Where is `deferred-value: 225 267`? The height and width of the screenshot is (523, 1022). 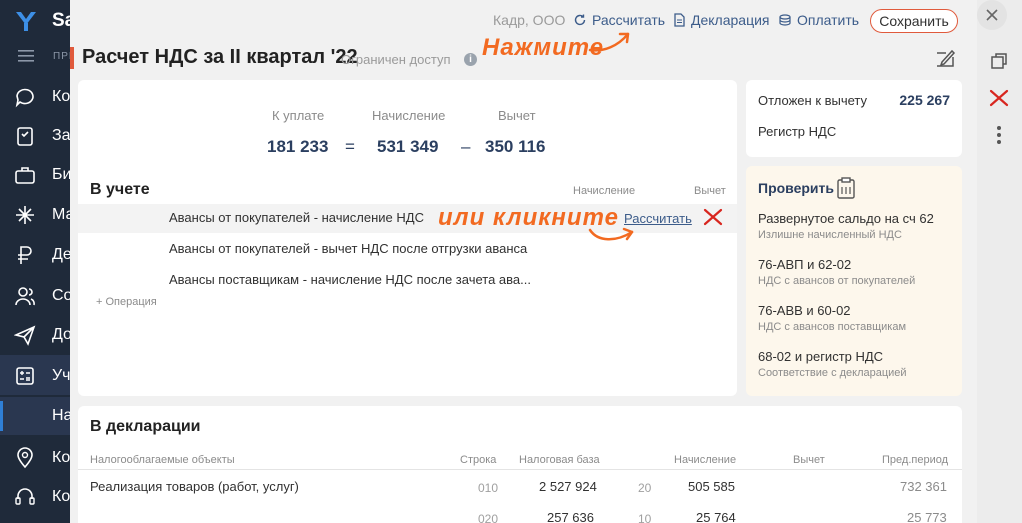
deferred-value: 225 267 is located at coordinates (924, 100).